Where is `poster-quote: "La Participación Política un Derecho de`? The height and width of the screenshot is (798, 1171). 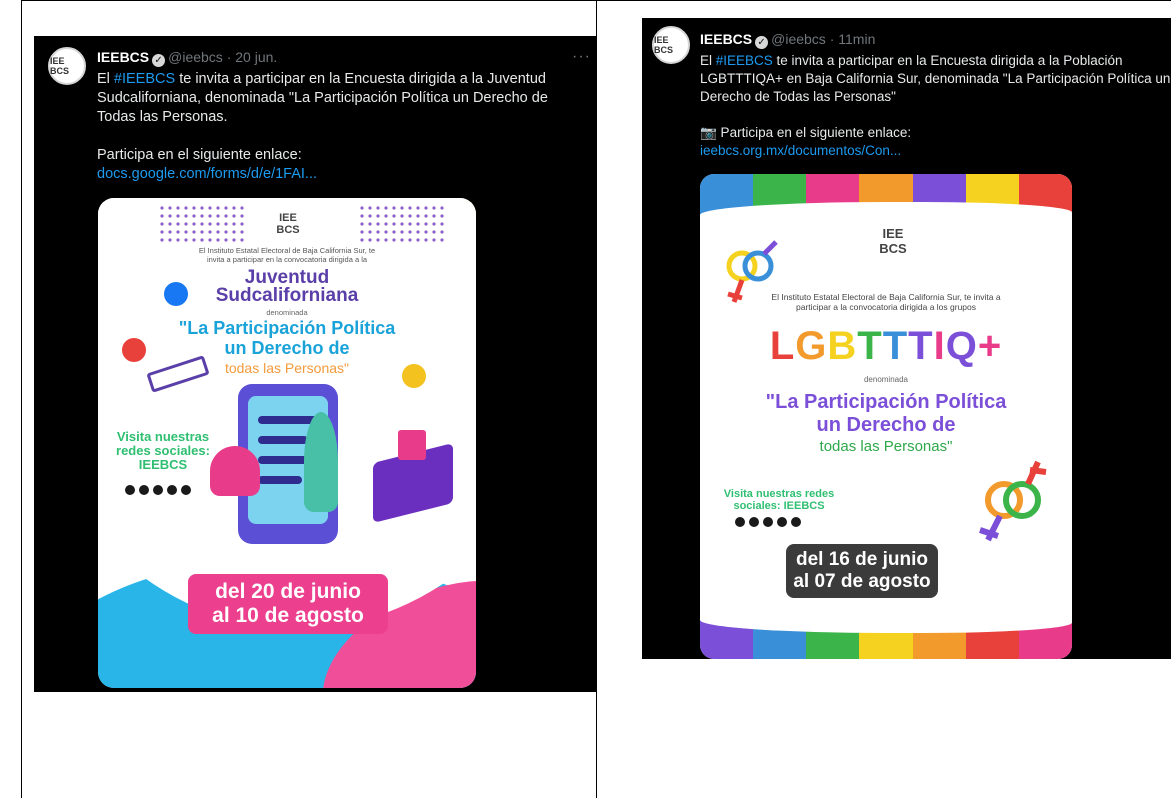
poster-quote: "La Participación Política un Derecho de is located at coordinates (886, 413).